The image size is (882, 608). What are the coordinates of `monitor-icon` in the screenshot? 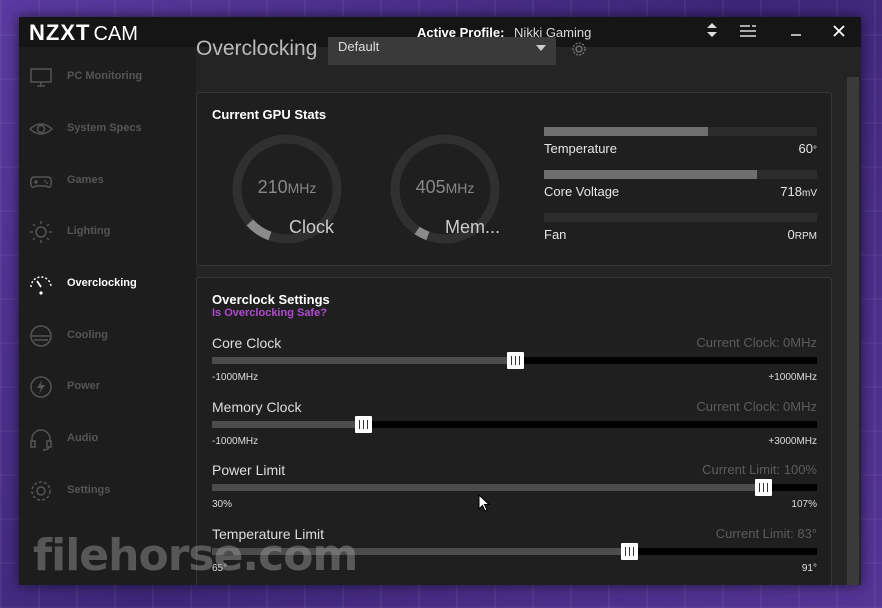 It's located at (41, 77).